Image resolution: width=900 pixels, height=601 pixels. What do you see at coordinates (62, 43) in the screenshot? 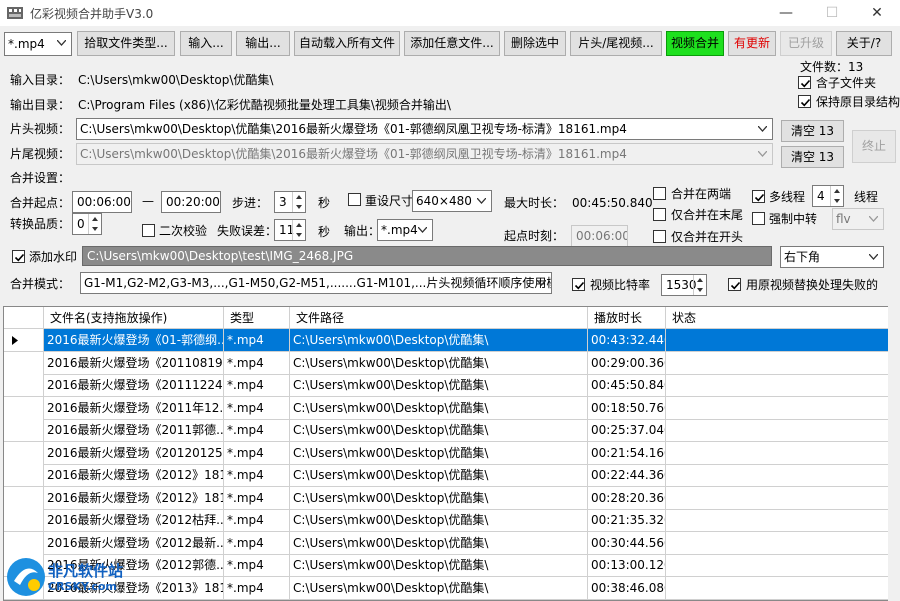
I see `chevron-down-icon` at bounding box center [62, 43].